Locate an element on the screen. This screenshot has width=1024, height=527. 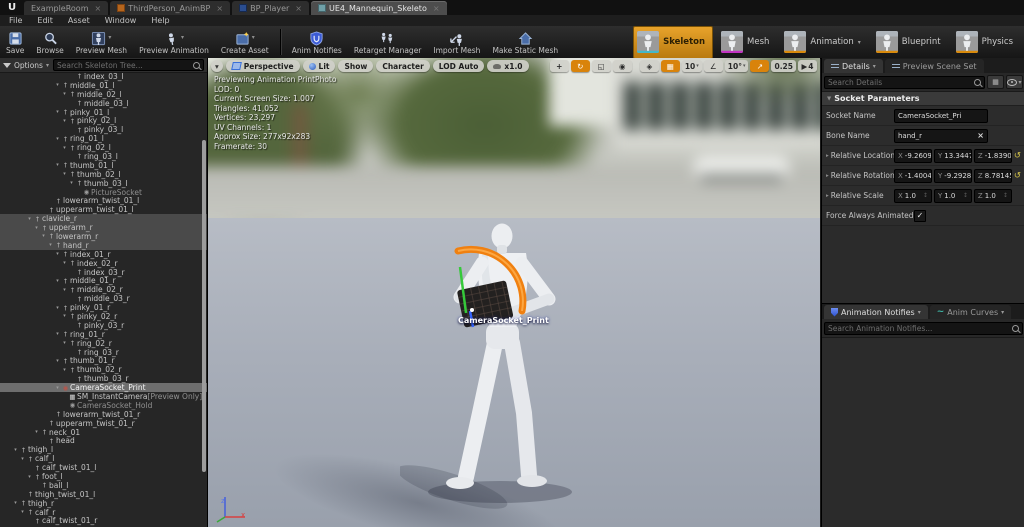
mode-physics-button: Physics is located at coordinates (986, 42).